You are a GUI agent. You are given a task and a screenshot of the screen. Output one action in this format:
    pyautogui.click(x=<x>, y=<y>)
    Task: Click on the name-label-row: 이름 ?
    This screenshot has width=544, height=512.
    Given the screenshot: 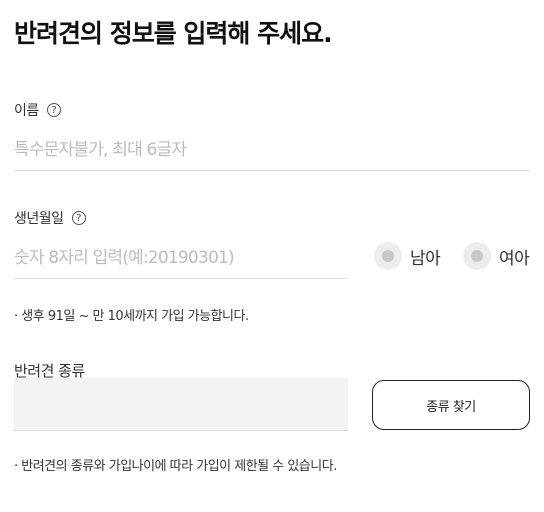 What is the action you would take?
    pyautogui.click(x=37, y=110)
    